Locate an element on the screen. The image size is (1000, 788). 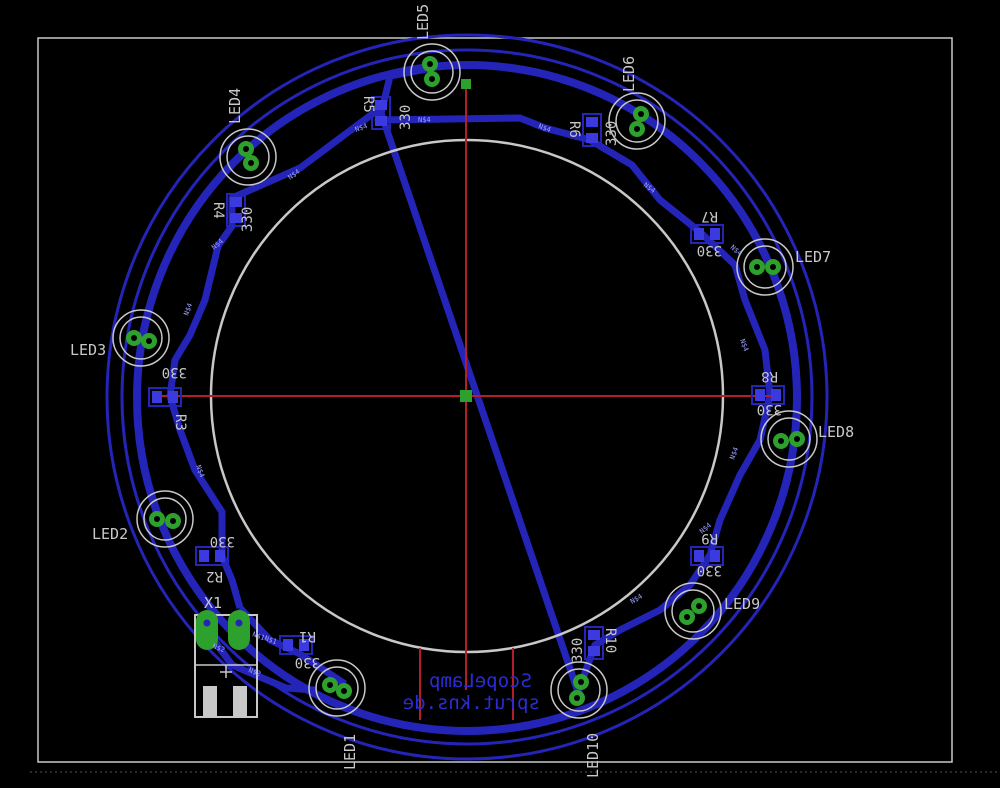
label-x1: X1 is located at coordinates (213, 603).